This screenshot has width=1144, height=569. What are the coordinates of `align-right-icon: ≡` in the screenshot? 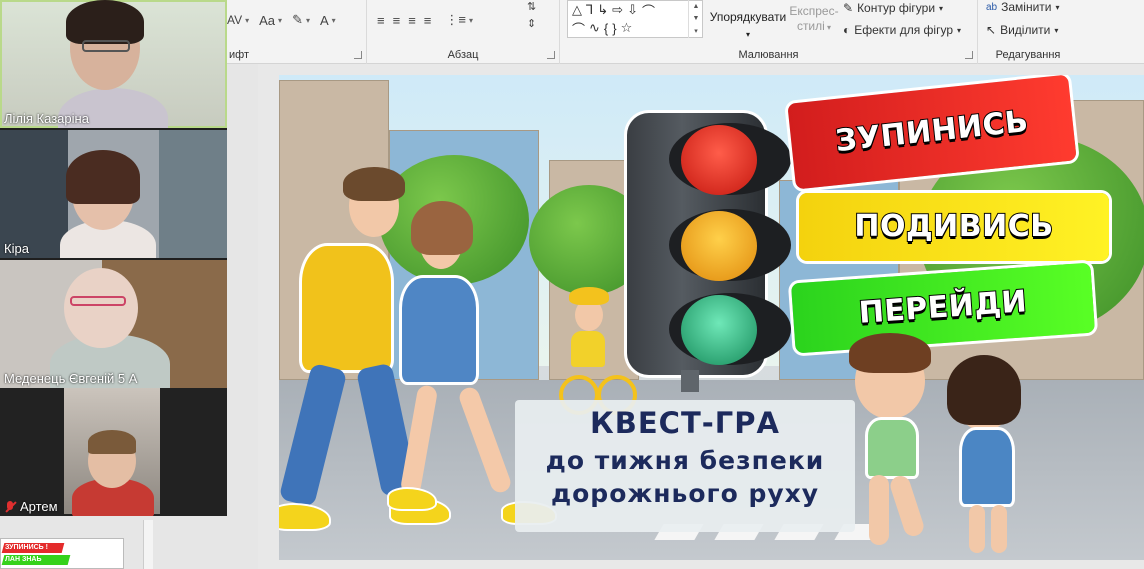 It's located at (412, 20).